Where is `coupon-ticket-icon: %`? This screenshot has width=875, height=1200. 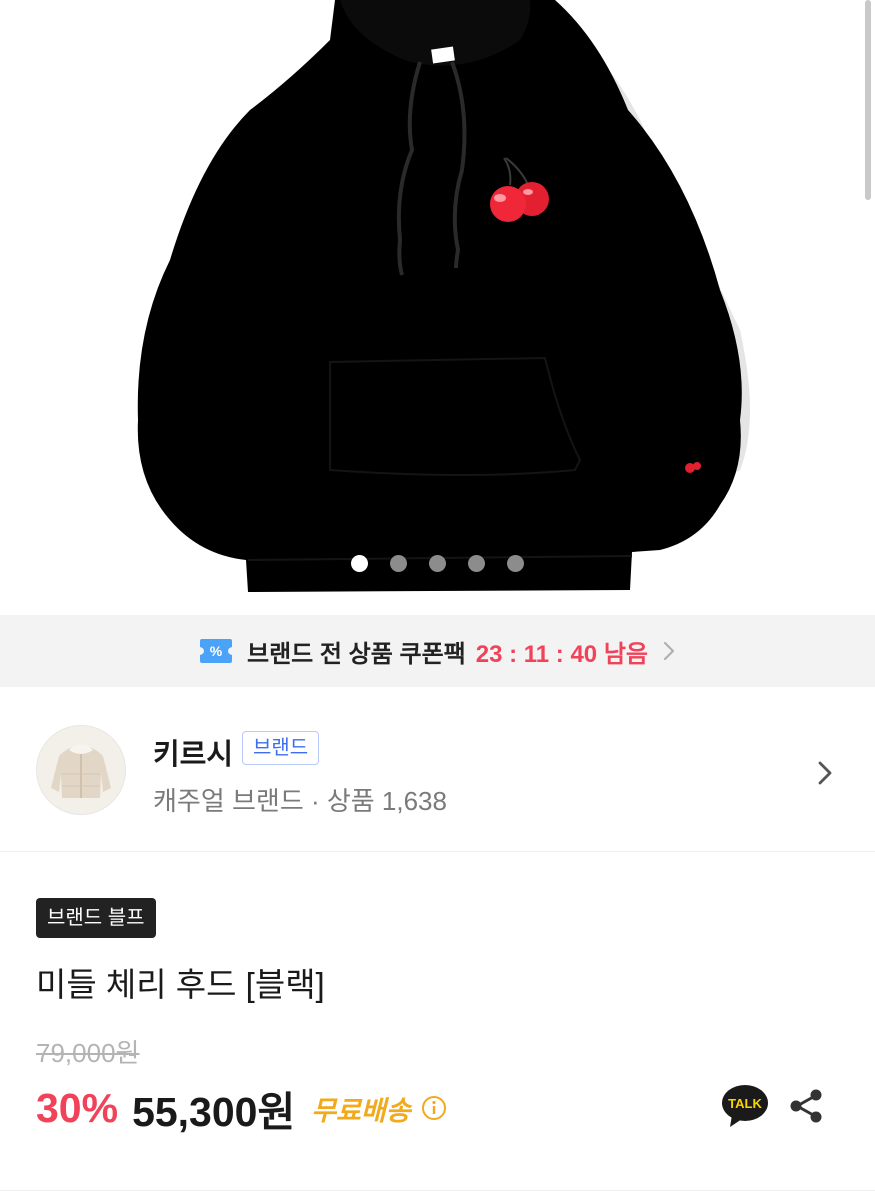
coupon-ticket-icon: % is located at coordinates (216, 651).